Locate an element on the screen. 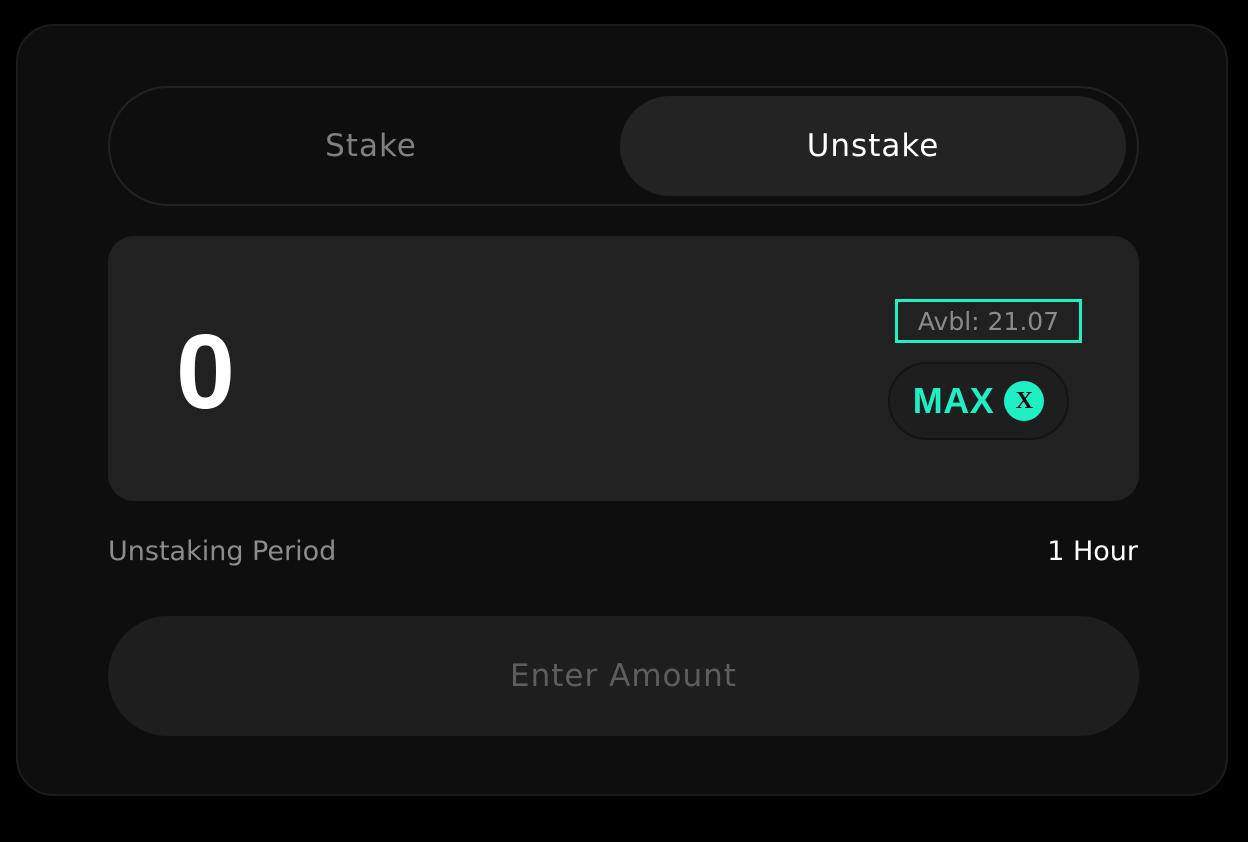  max-button: MAX X is located at coordinates (978, 401).